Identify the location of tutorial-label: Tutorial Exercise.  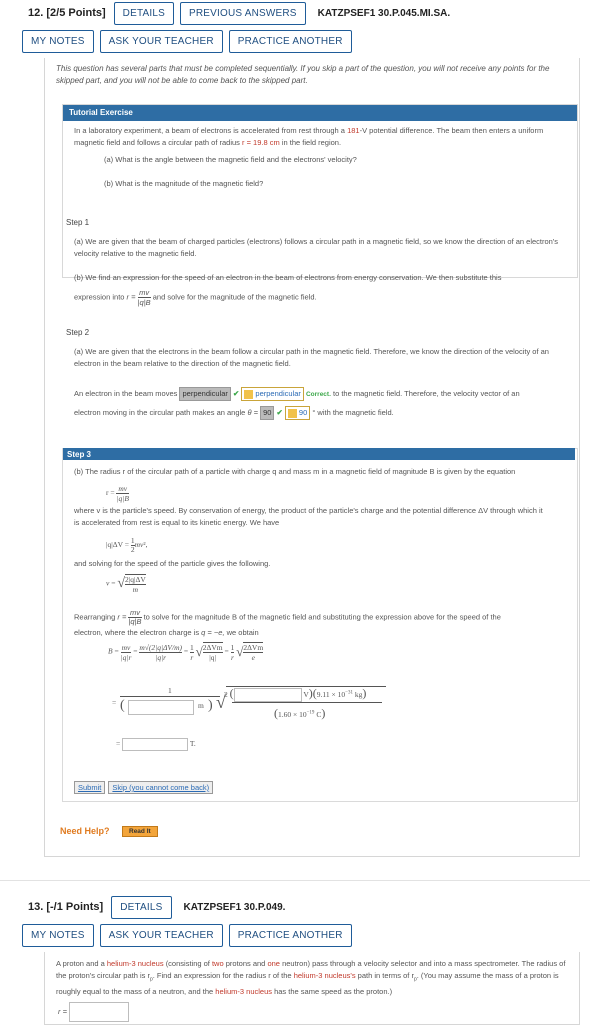
(320, 113).